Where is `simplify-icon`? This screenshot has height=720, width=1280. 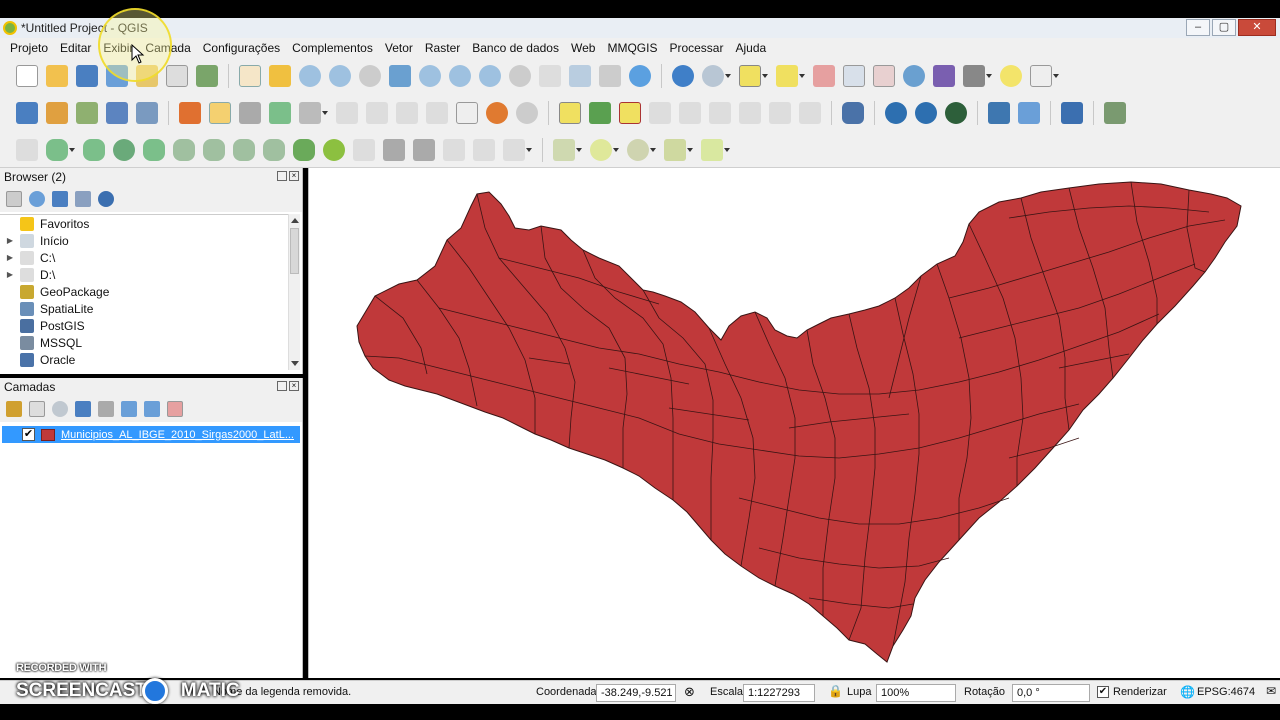
simplify-icon is located at coordinates (484, 149).